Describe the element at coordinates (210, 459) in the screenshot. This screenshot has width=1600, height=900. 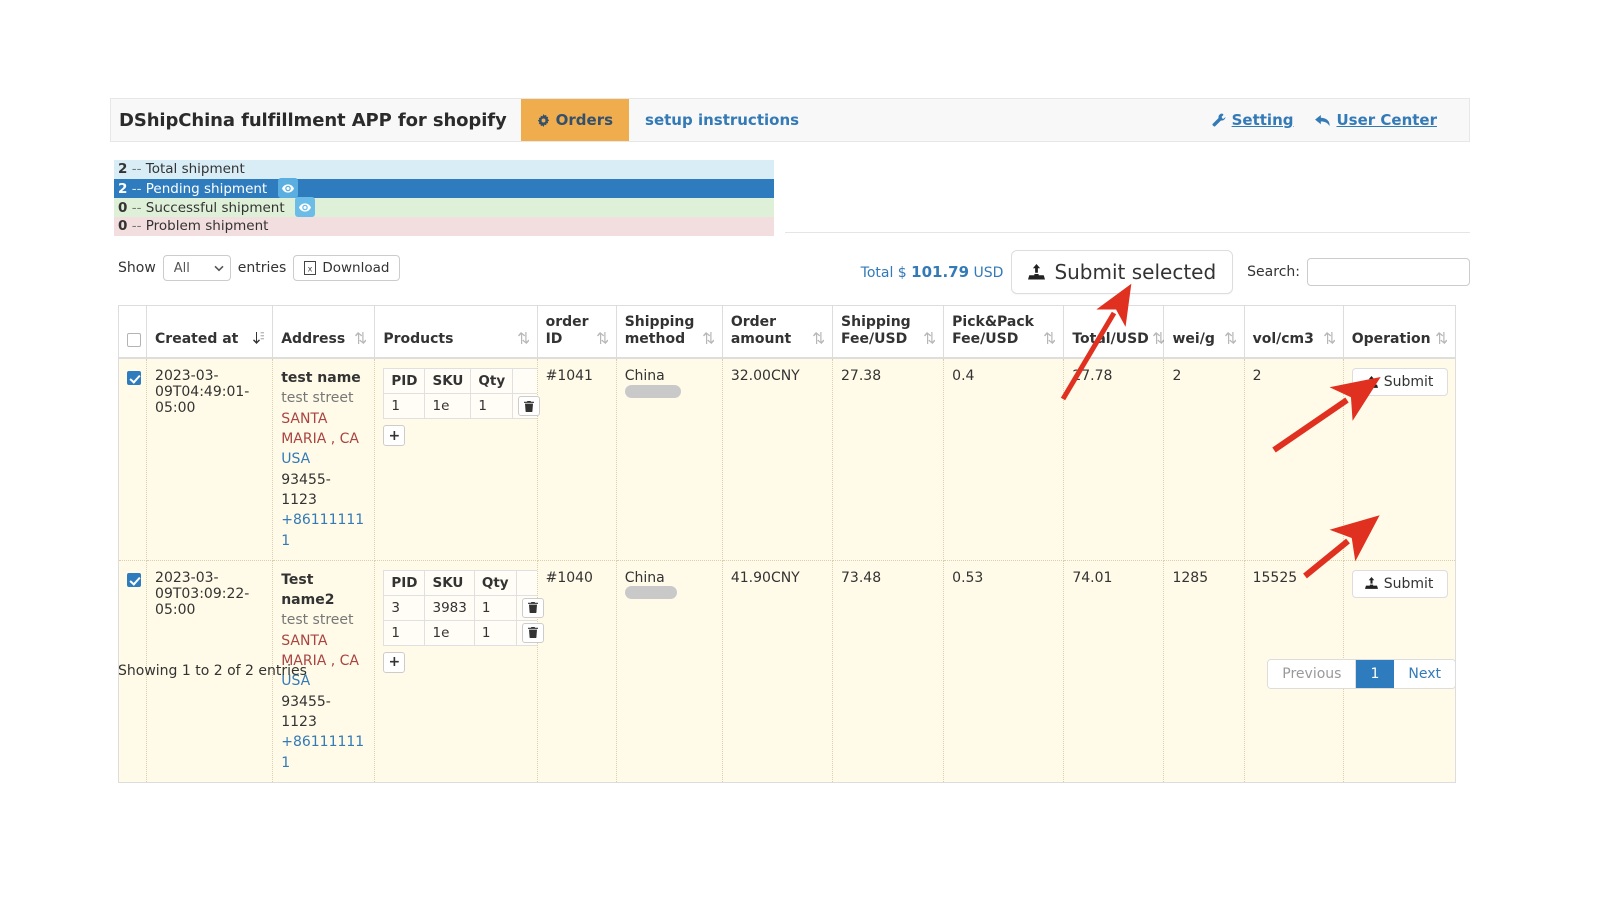
I see `cell-created-at: 2023-03-09T04:49:01-05:00` at that location.